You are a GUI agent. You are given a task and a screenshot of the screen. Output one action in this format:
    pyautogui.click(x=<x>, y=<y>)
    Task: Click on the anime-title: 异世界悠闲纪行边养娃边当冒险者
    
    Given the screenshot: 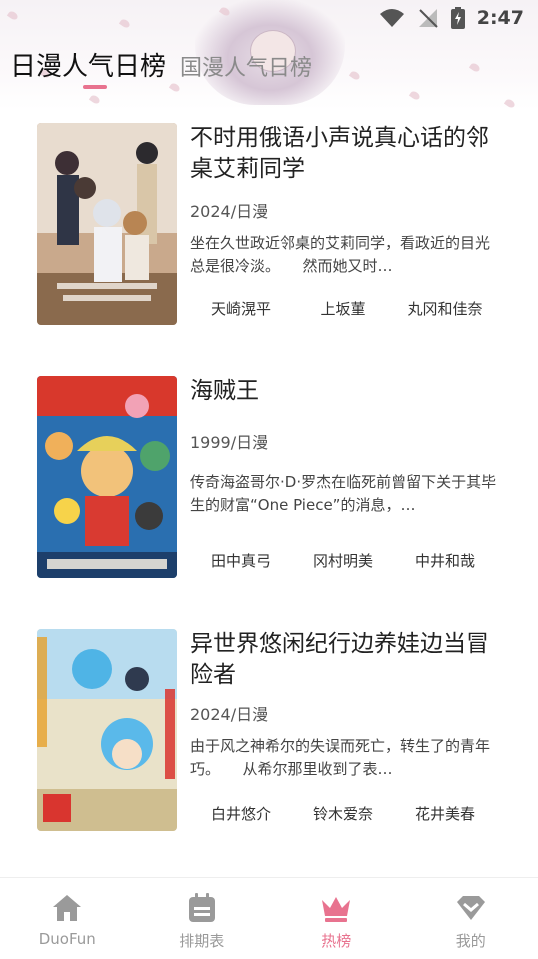 What is the action you would take?
    pyautogui.click(x=350, y=660)
    